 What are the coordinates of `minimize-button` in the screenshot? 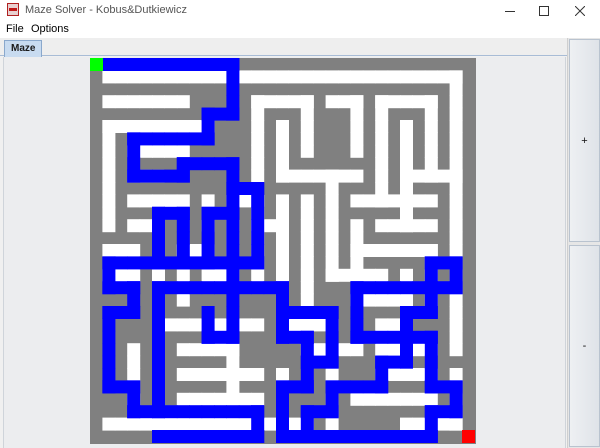 It's located at (510, 11).